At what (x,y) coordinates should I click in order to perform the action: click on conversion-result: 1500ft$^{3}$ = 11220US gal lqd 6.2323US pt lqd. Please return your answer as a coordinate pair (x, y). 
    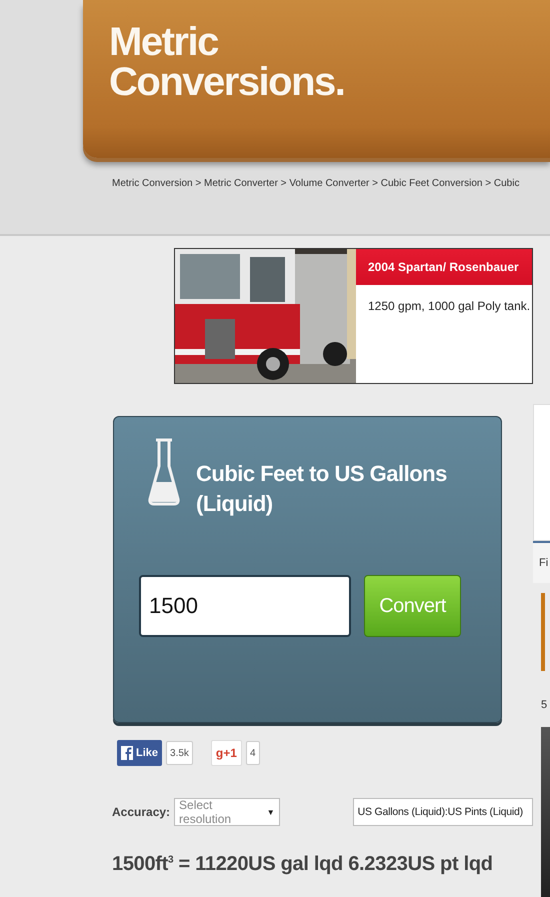
    Looking at the image, I should click on (303, 864).